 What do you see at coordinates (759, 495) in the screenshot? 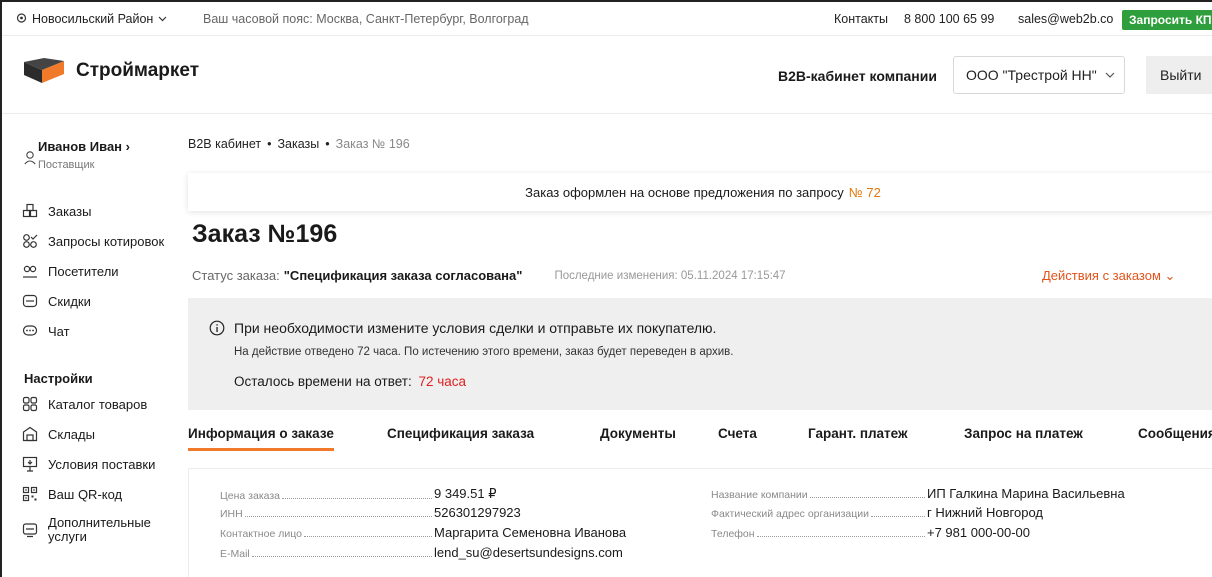
I see `info-label: Название компании` at bounding box center [759, 495].